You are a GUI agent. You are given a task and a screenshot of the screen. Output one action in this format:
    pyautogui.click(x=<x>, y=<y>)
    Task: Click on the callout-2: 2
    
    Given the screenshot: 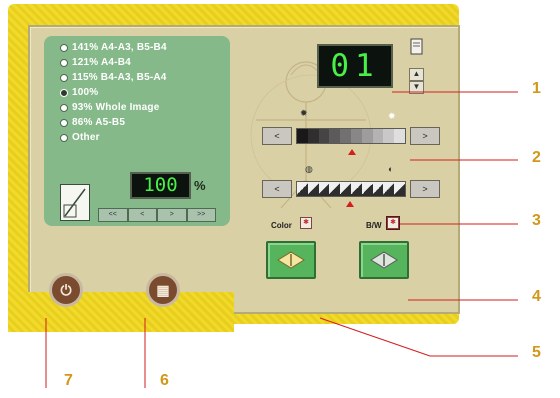 What is the action you would take?
    pyautogui.click(x=536, y=157)
    